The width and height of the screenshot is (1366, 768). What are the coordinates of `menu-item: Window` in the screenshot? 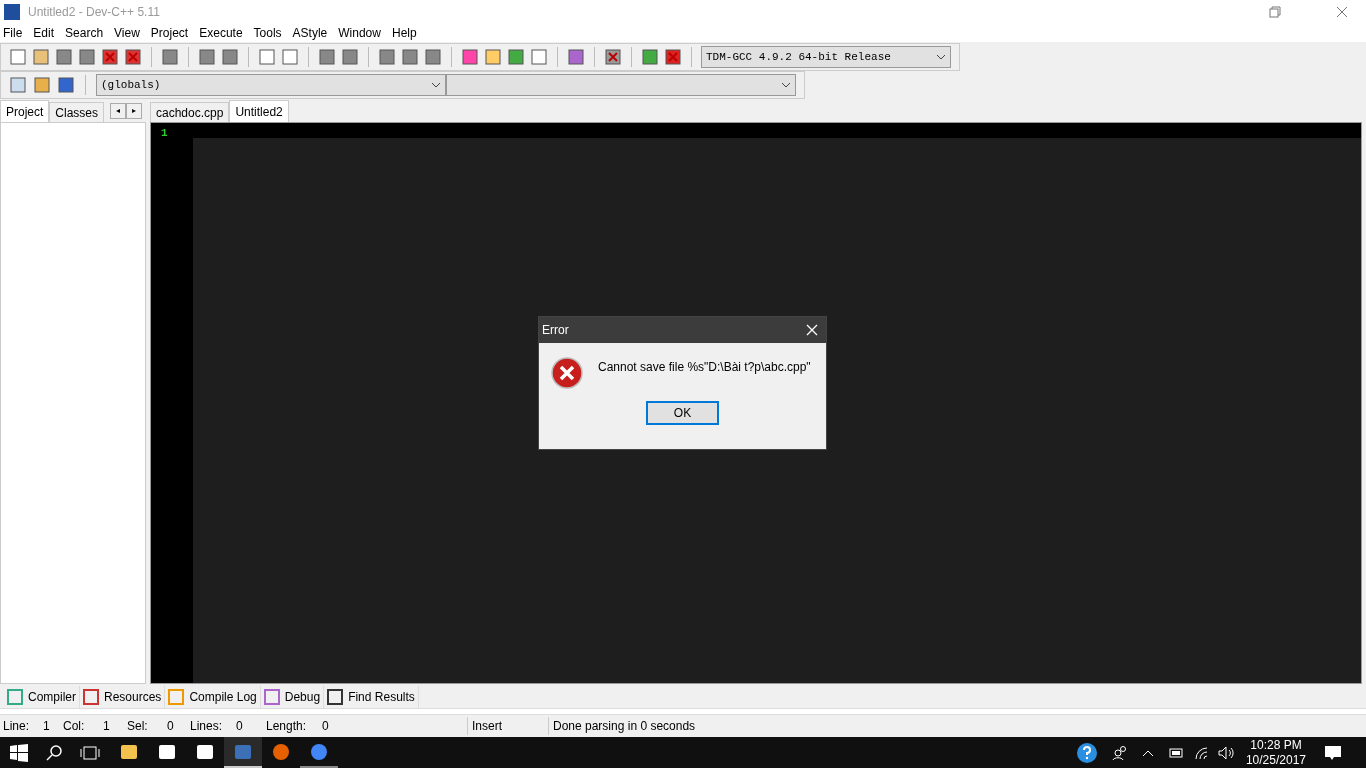 It's located at (359, 33).